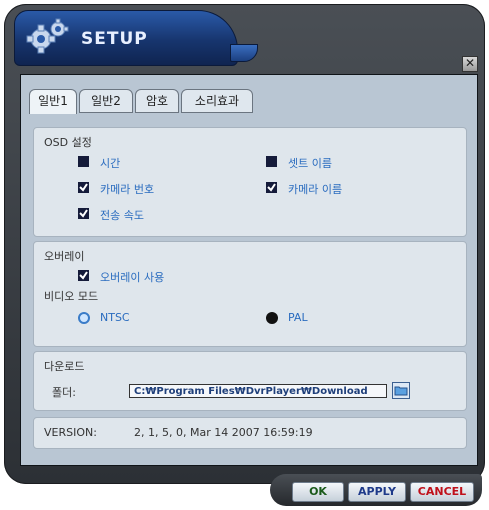 This screenshot has width=489, height=510. Describe the element at coordinates (298, 317) in the screenshot. I see `pal-label: PAL` at that location.